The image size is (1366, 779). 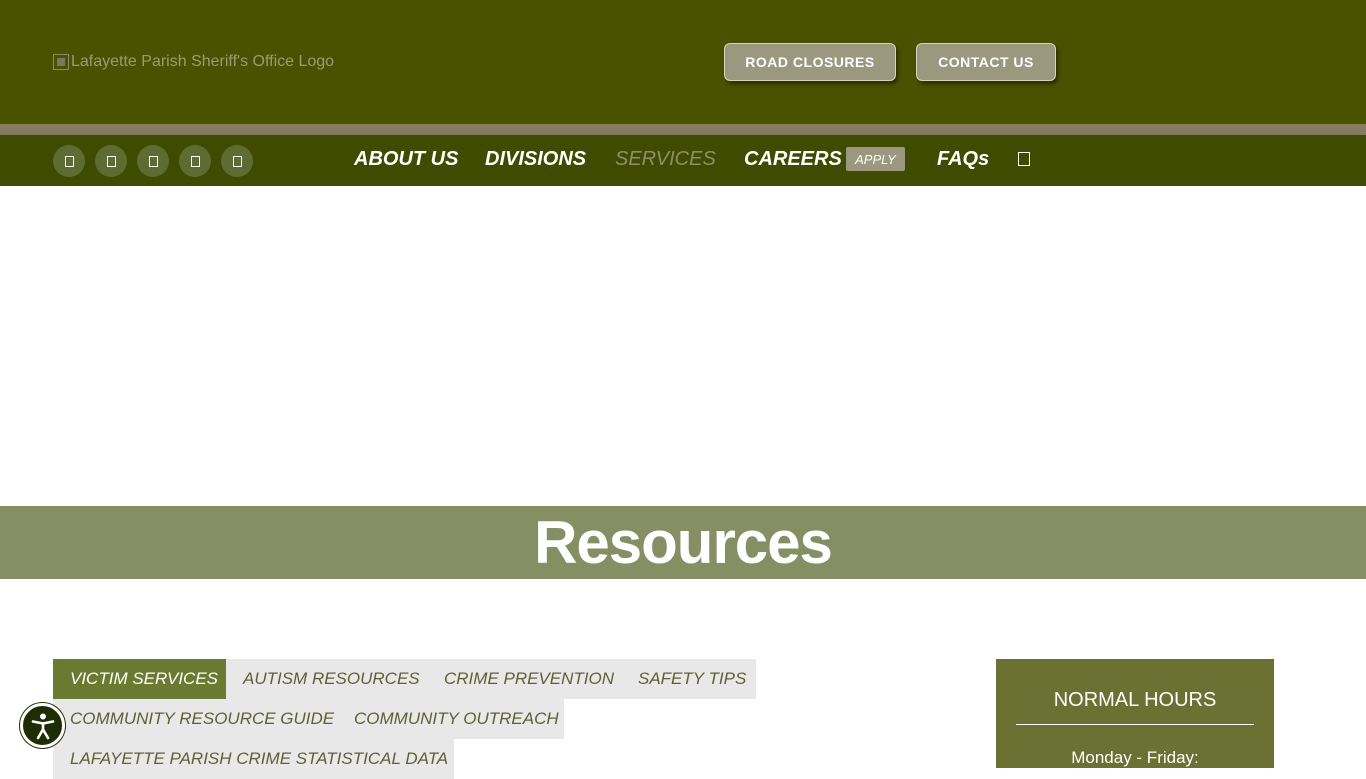 I want to click on main-navigation: ABOUT US DIVISIONS SERVICES CAREERS FAQs, so click(x=683, y=160).